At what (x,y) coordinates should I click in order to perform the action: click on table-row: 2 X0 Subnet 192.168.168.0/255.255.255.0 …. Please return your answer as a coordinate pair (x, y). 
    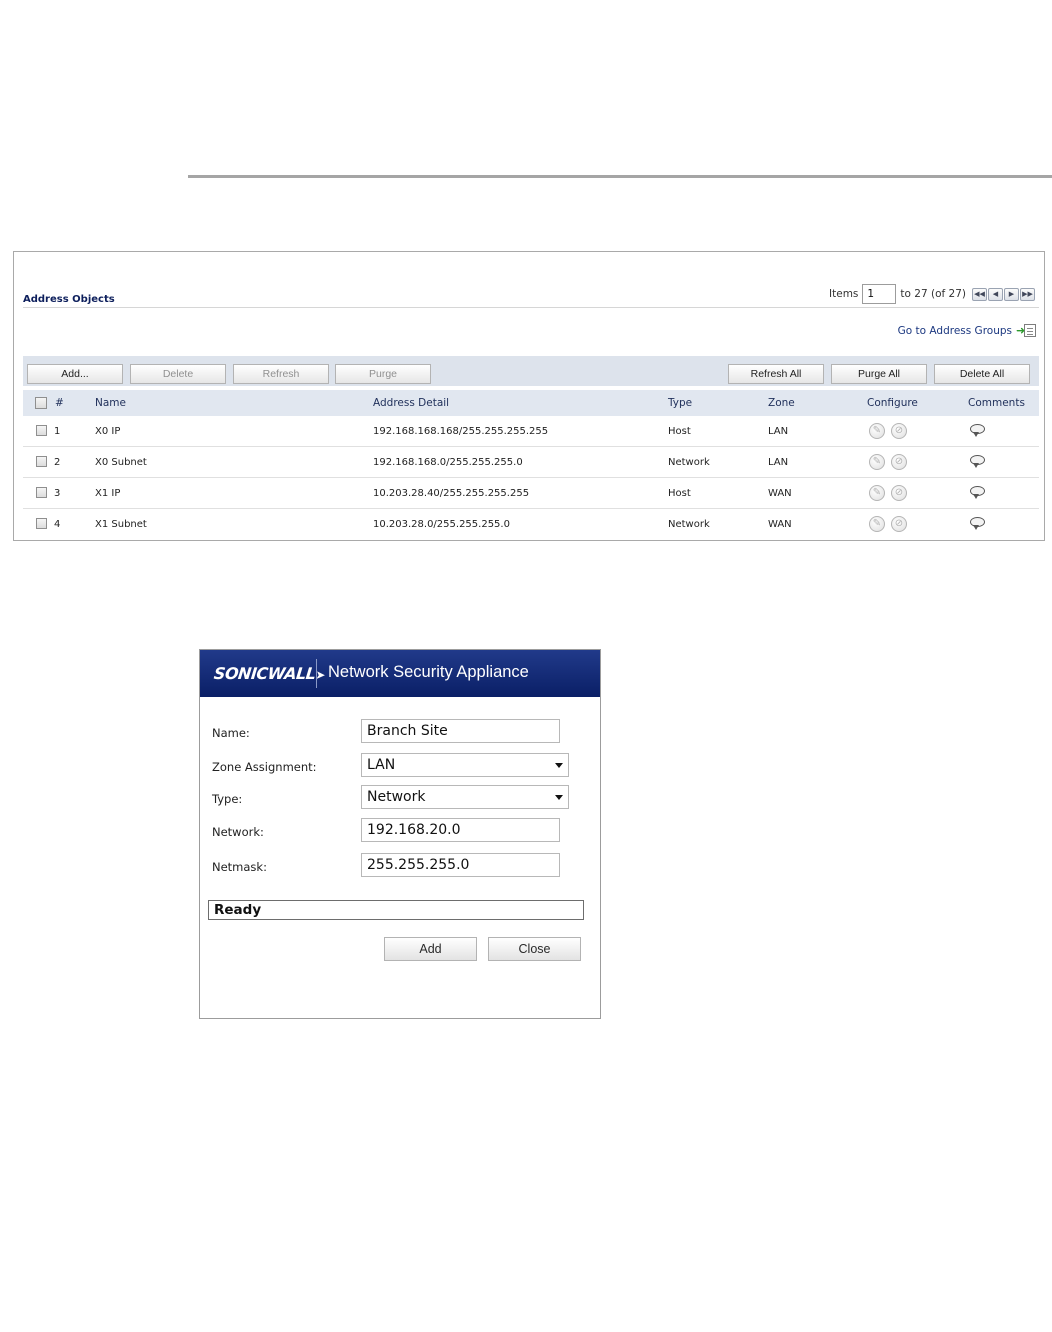
    Looking at the image, I should click on (531, 462).